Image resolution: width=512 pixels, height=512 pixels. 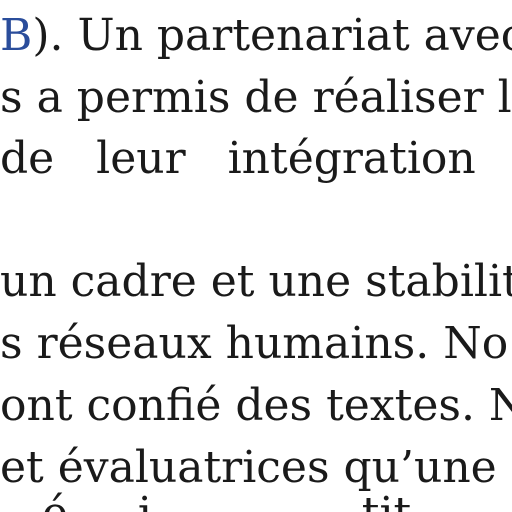 What do you see at coordinates (256, 281) in the screenshot?
I see `text-line-4: un cadre et une stabilit` at bounding box center [256, 281].